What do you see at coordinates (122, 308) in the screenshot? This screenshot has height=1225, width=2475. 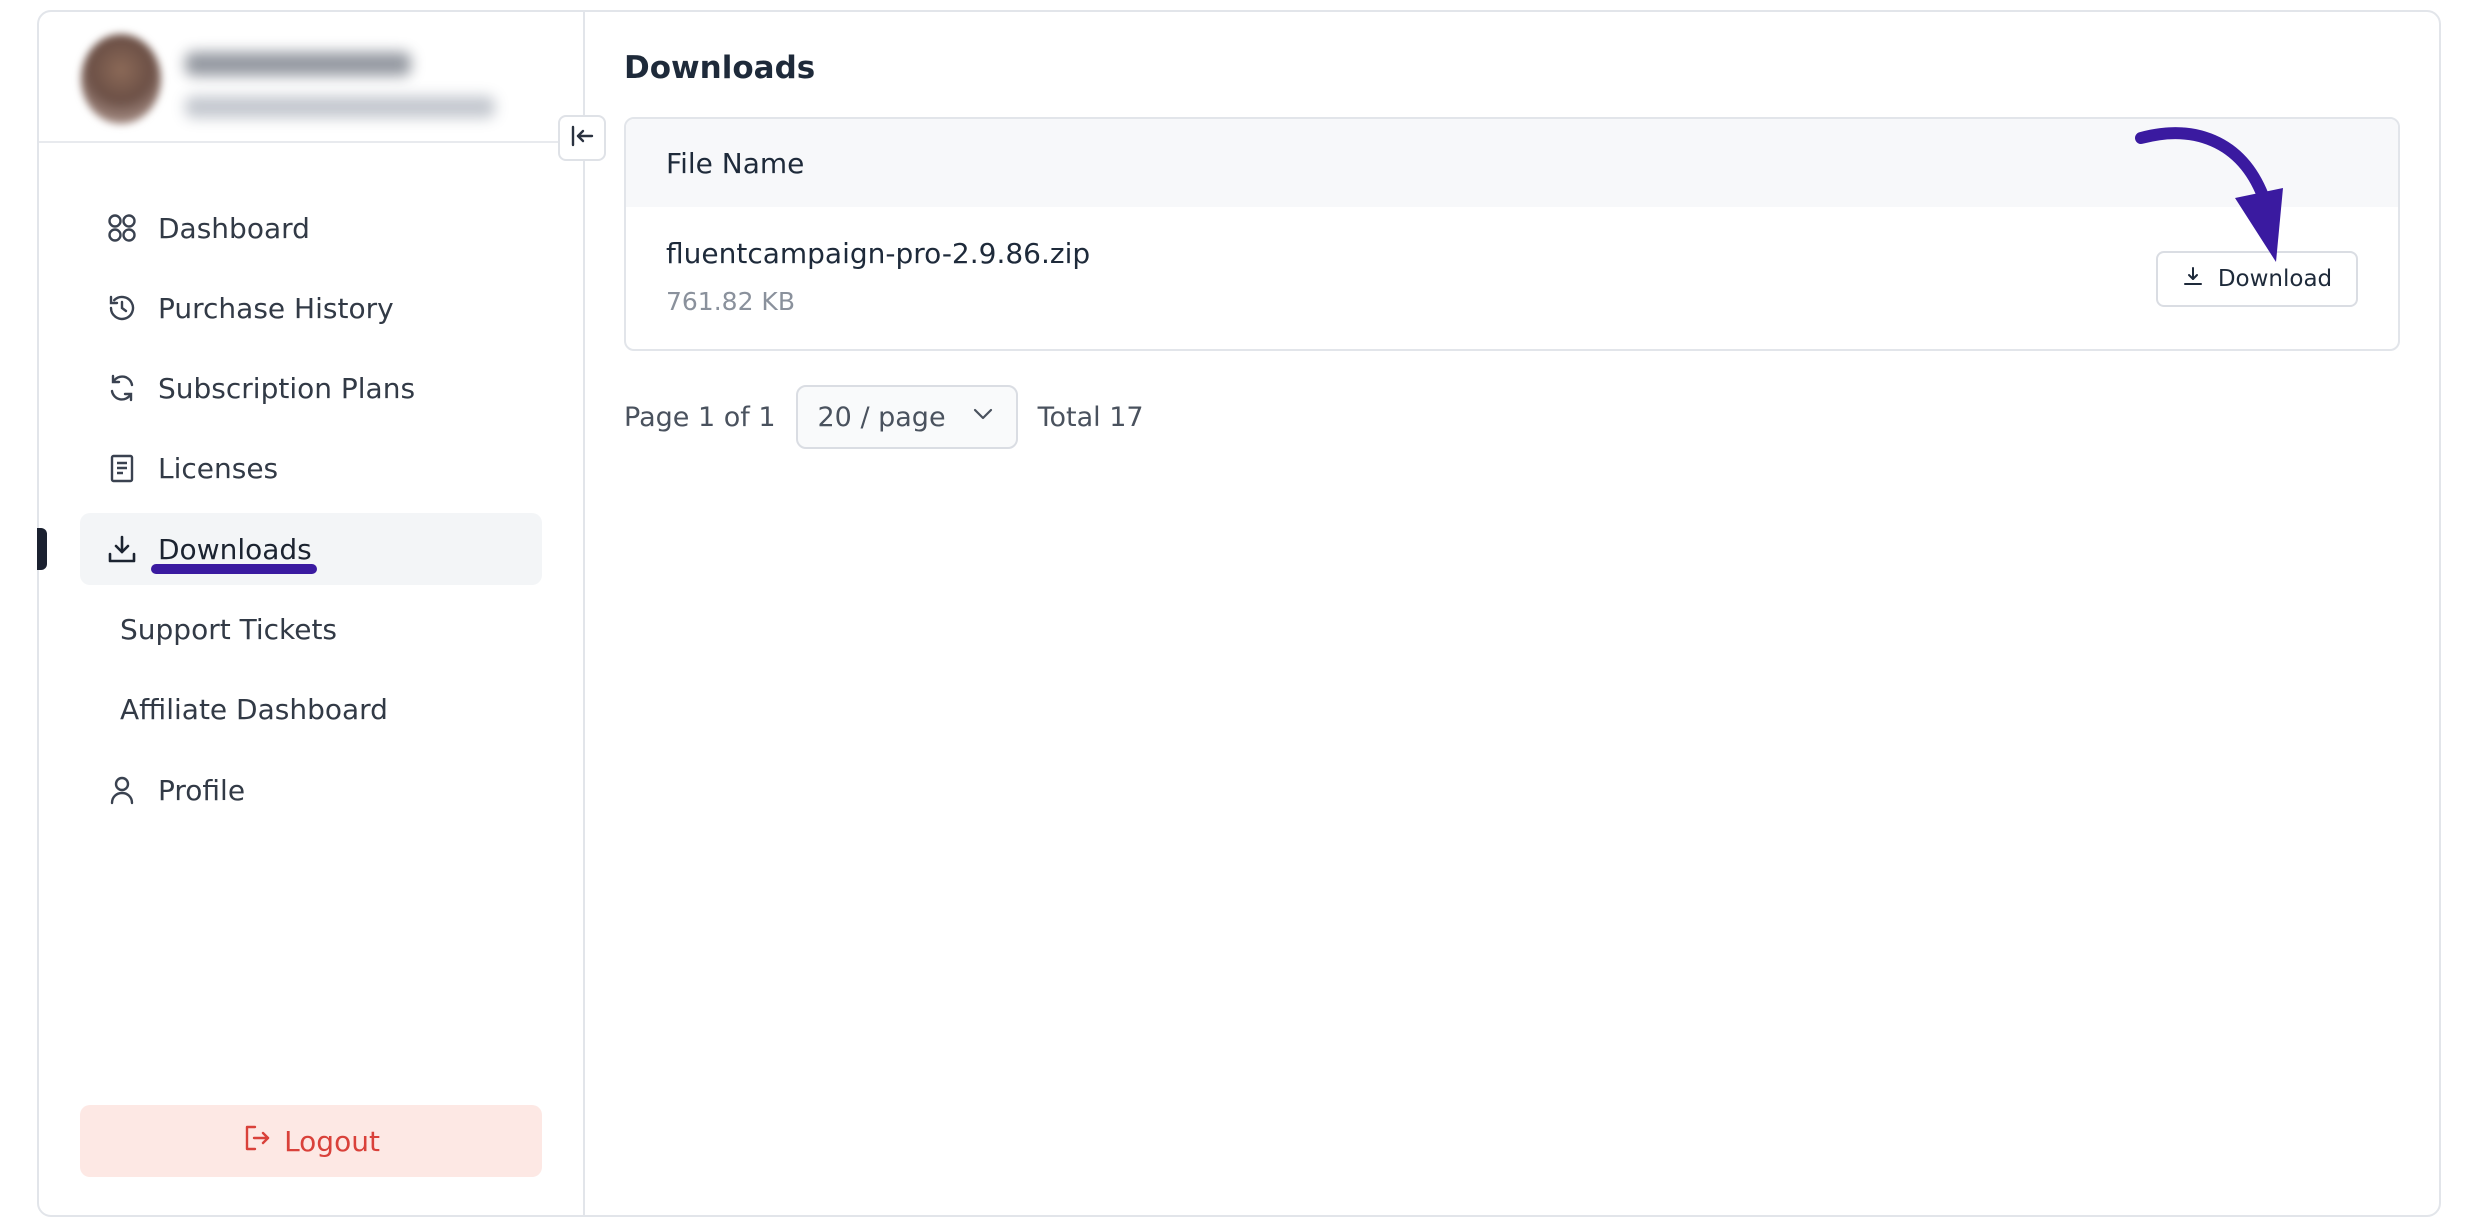 I see `history-icon` at bounding box center [122, 308].